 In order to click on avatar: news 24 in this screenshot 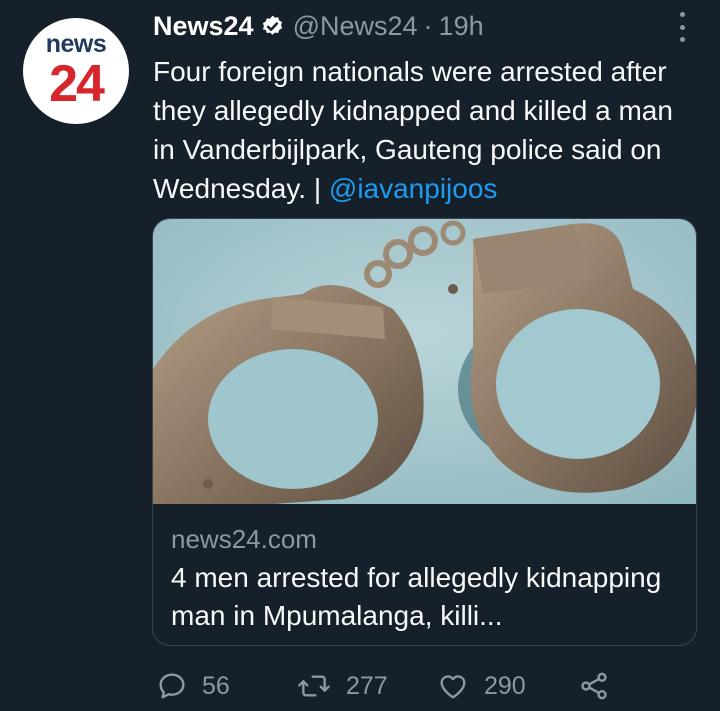, I will do `click(76, 71)`.